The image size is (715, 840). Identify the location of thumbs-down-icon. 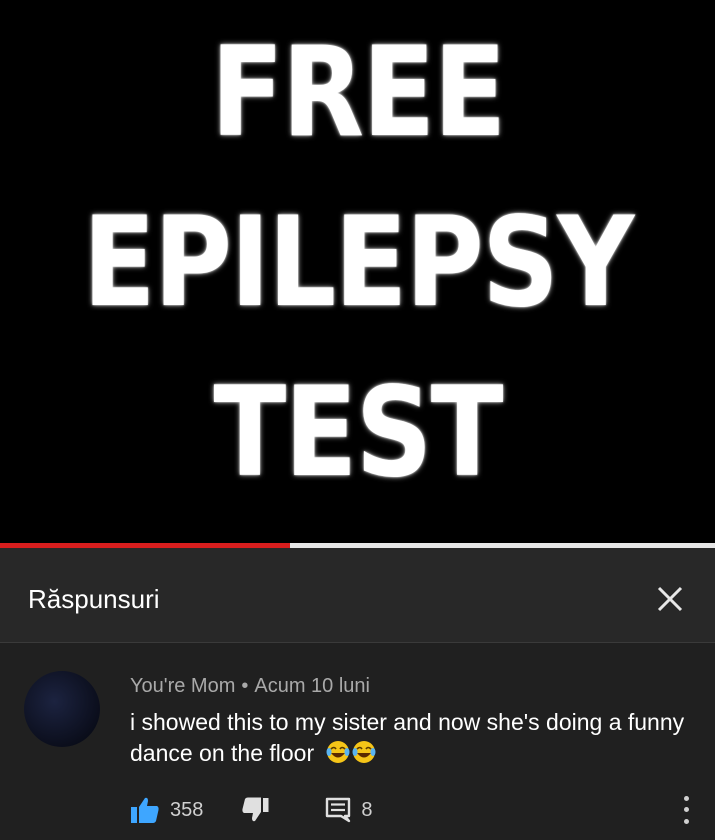
(255, 809).